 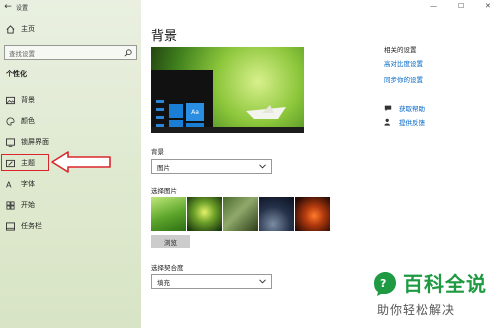 I want to click on get-help-link: 获取帮助, so click(x=404, y=108).